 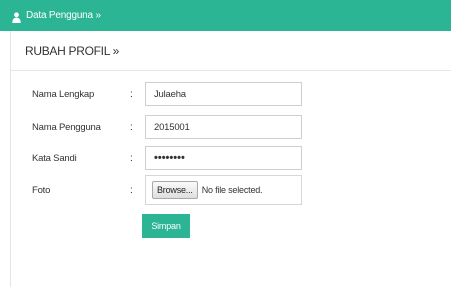 What do you see at coordinates (16, 16) in the screenshot?
I see `person-icon` at bounding box center [16, 16].